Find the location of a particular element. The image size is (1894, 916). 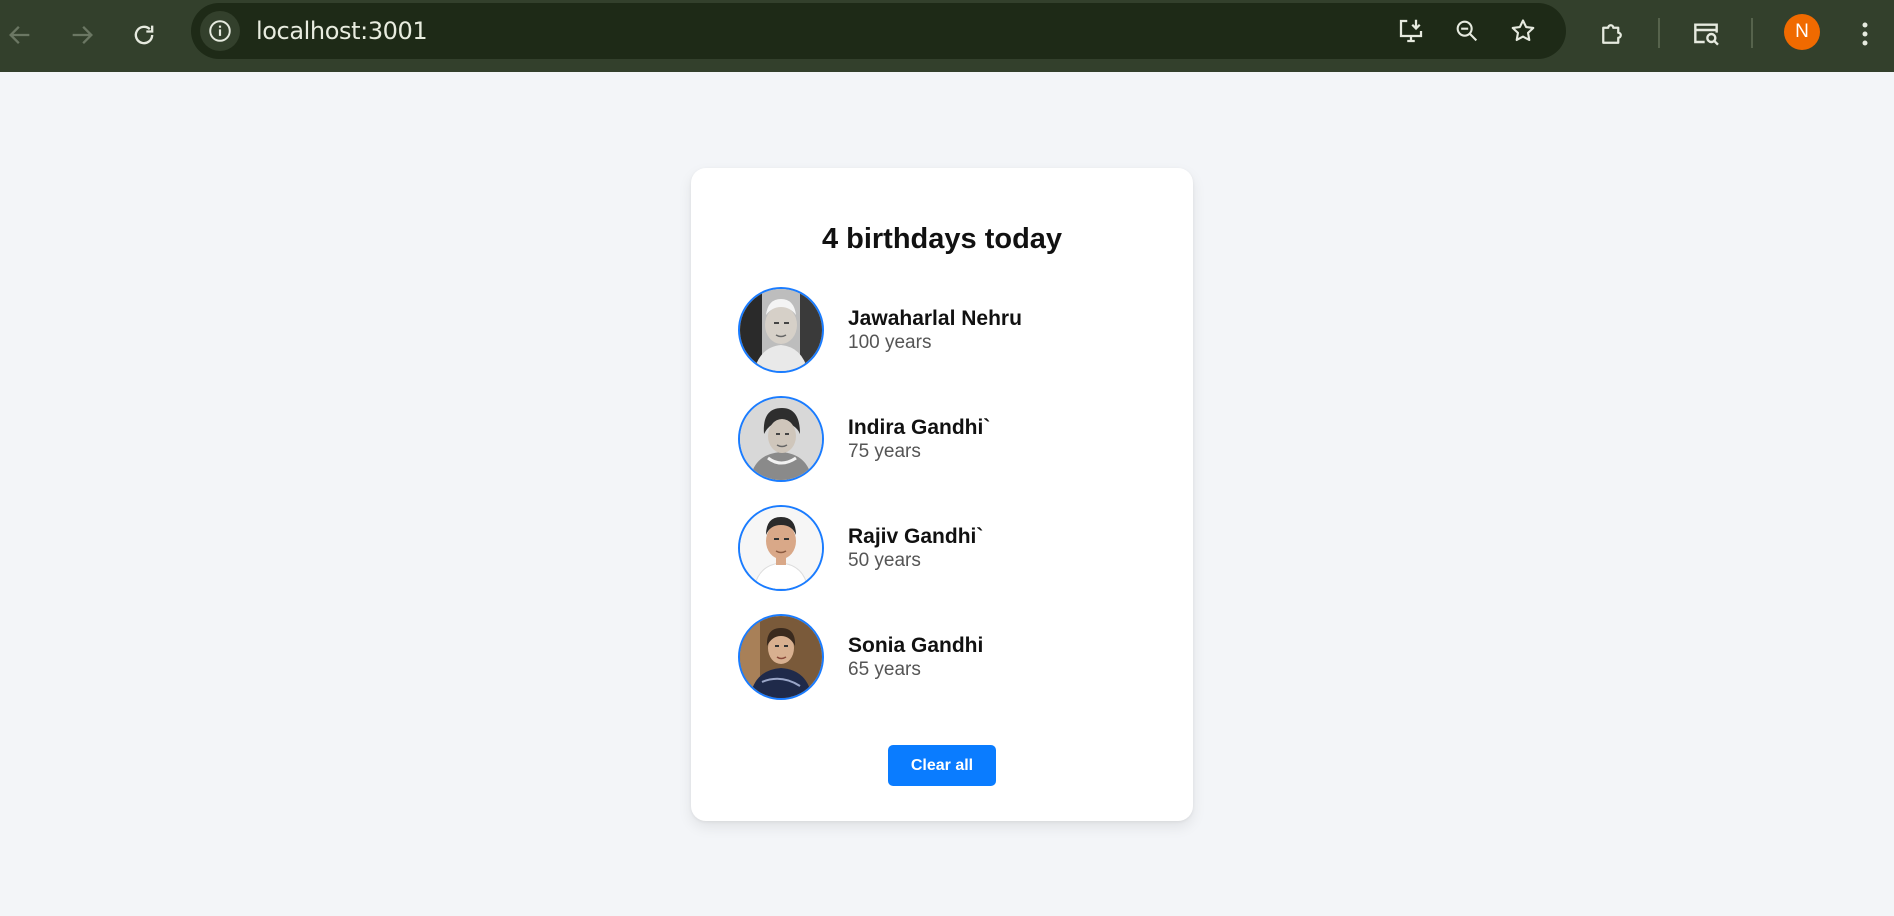

bookmark-button is located at coordinates (1523, 31).